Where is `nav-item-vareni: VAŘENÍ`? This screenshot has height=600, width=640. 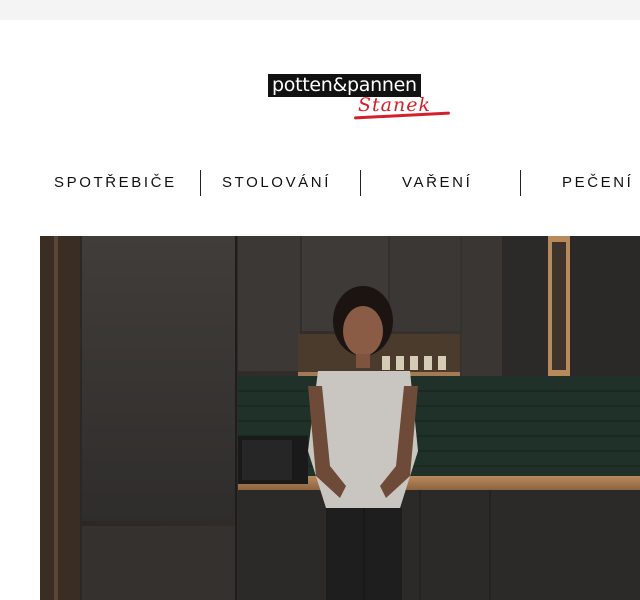 nav-item-vareni: VAŘENÍ is located at coordinates (437, 183).